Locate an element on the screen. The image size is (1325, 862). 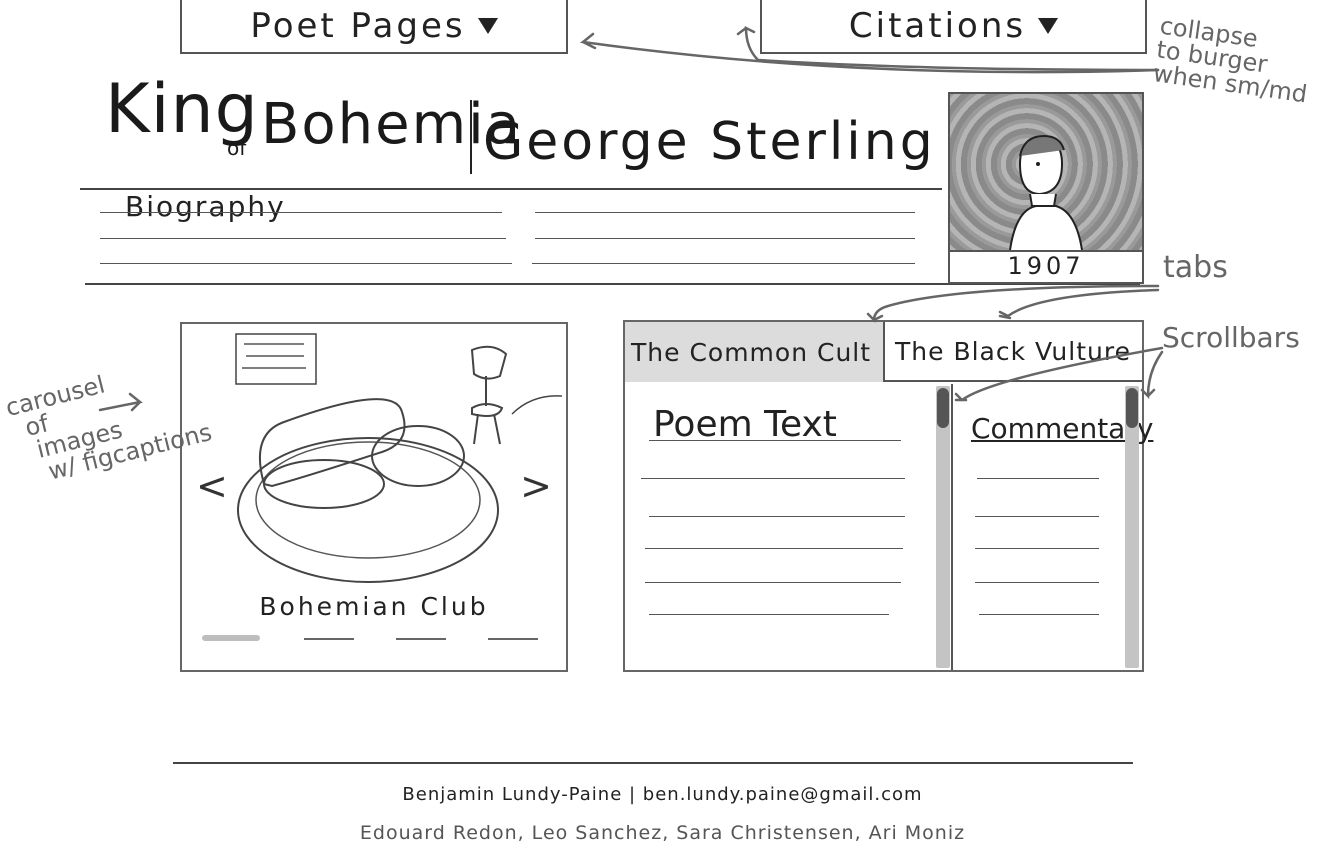
footer-divider is located at coordinates (653, 763).